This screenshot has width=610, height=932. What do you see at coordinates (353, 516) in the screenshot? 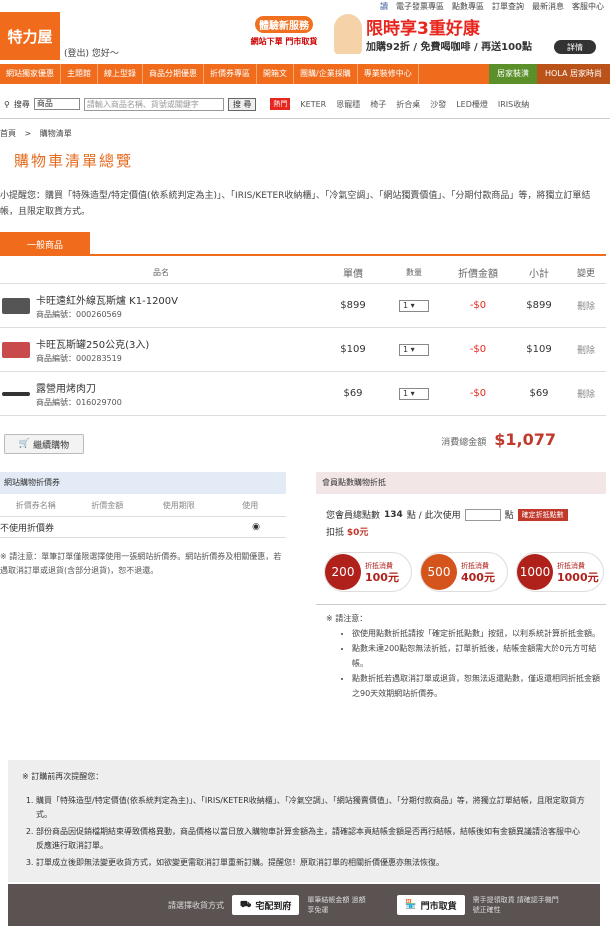
I see `points-have-label: 您會員總點數` at bounding box center [353, 516].